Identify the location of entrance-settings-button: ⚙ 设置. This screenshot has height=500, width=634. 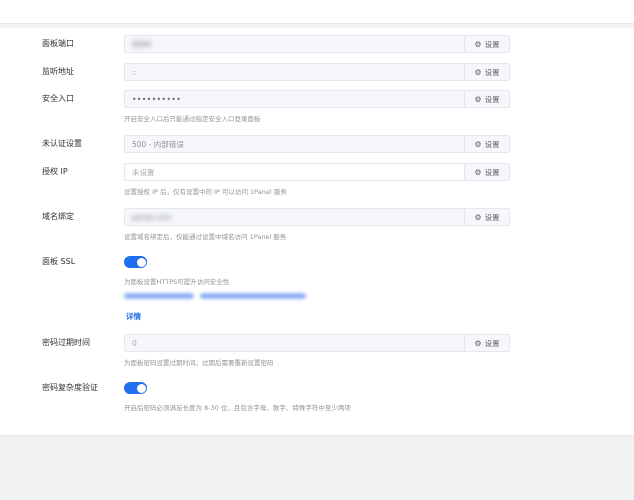
(486, 99).